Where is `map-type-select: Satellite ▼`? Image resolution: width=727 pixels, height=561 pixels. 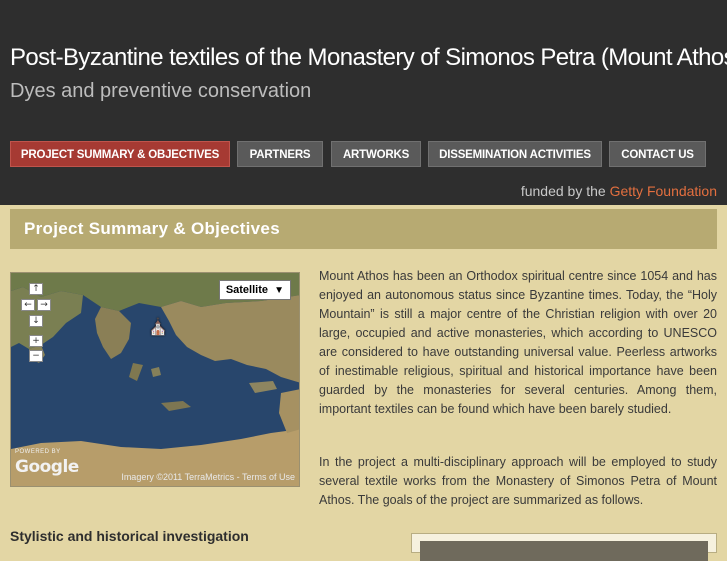
map-type-select: Satellite ▼ is located at coordinates (254, 290).